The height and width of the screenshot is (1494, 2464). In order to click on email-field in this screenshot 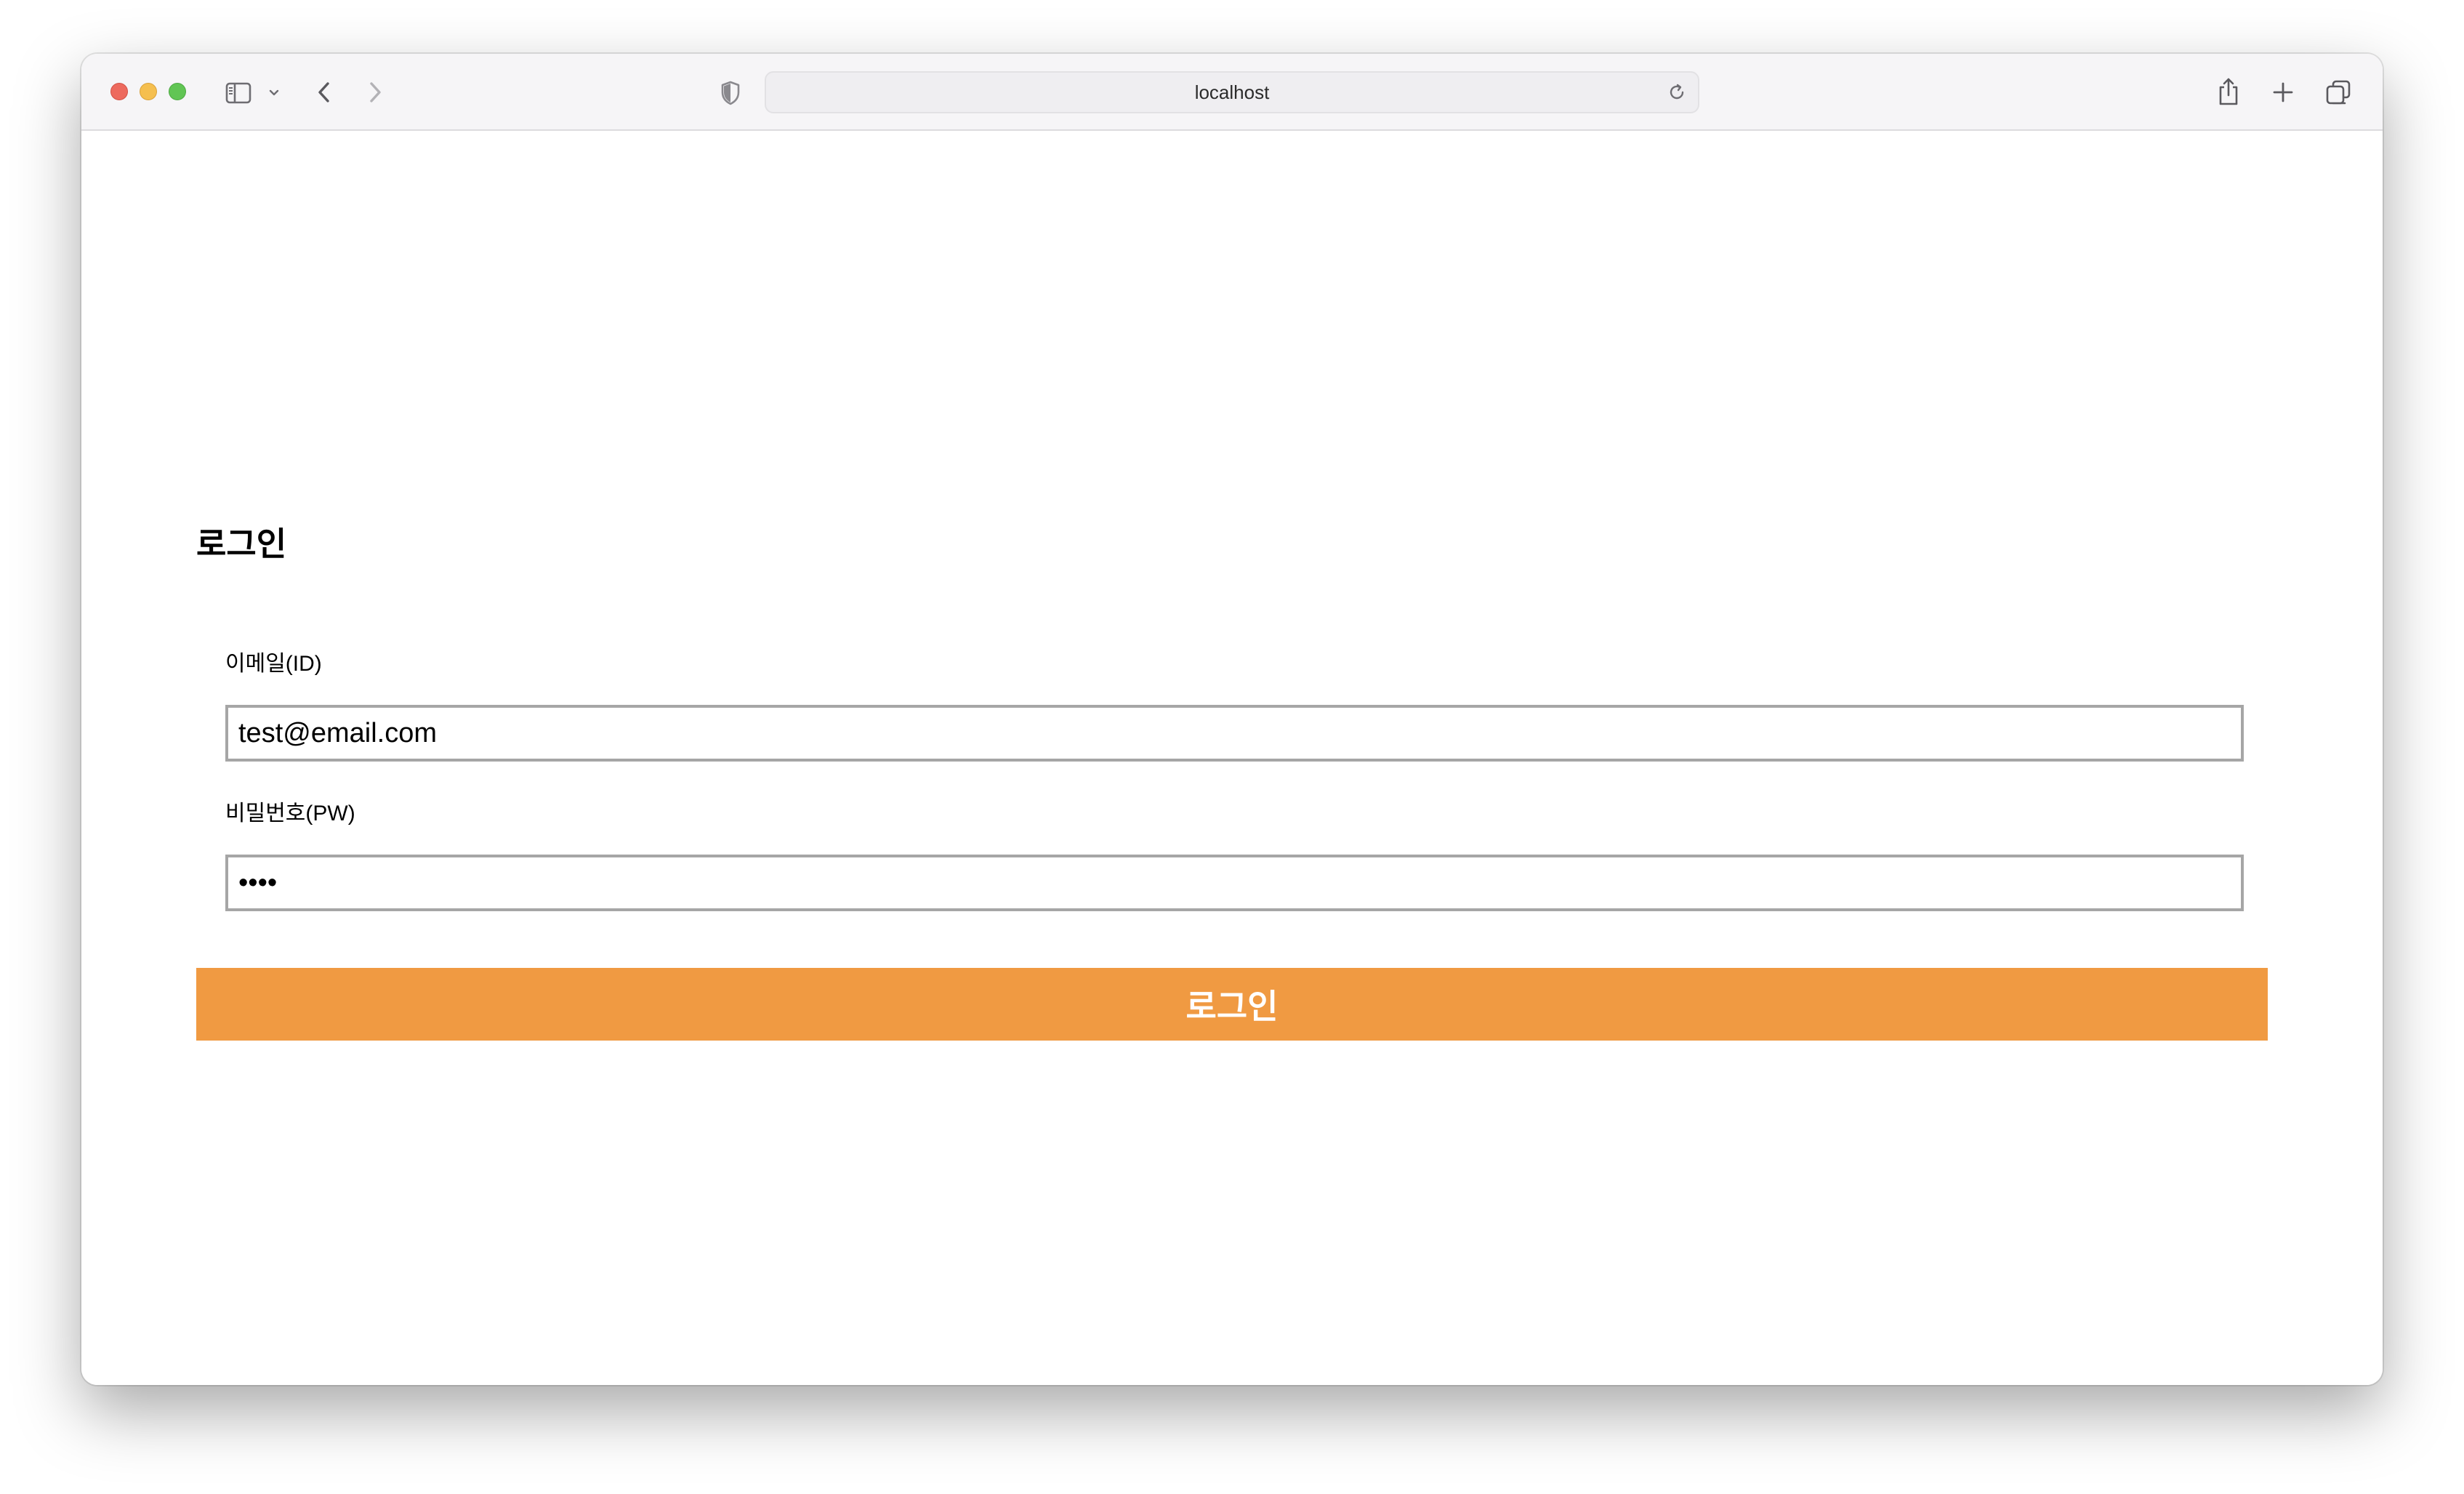, I will do `click(1234, 733)`.